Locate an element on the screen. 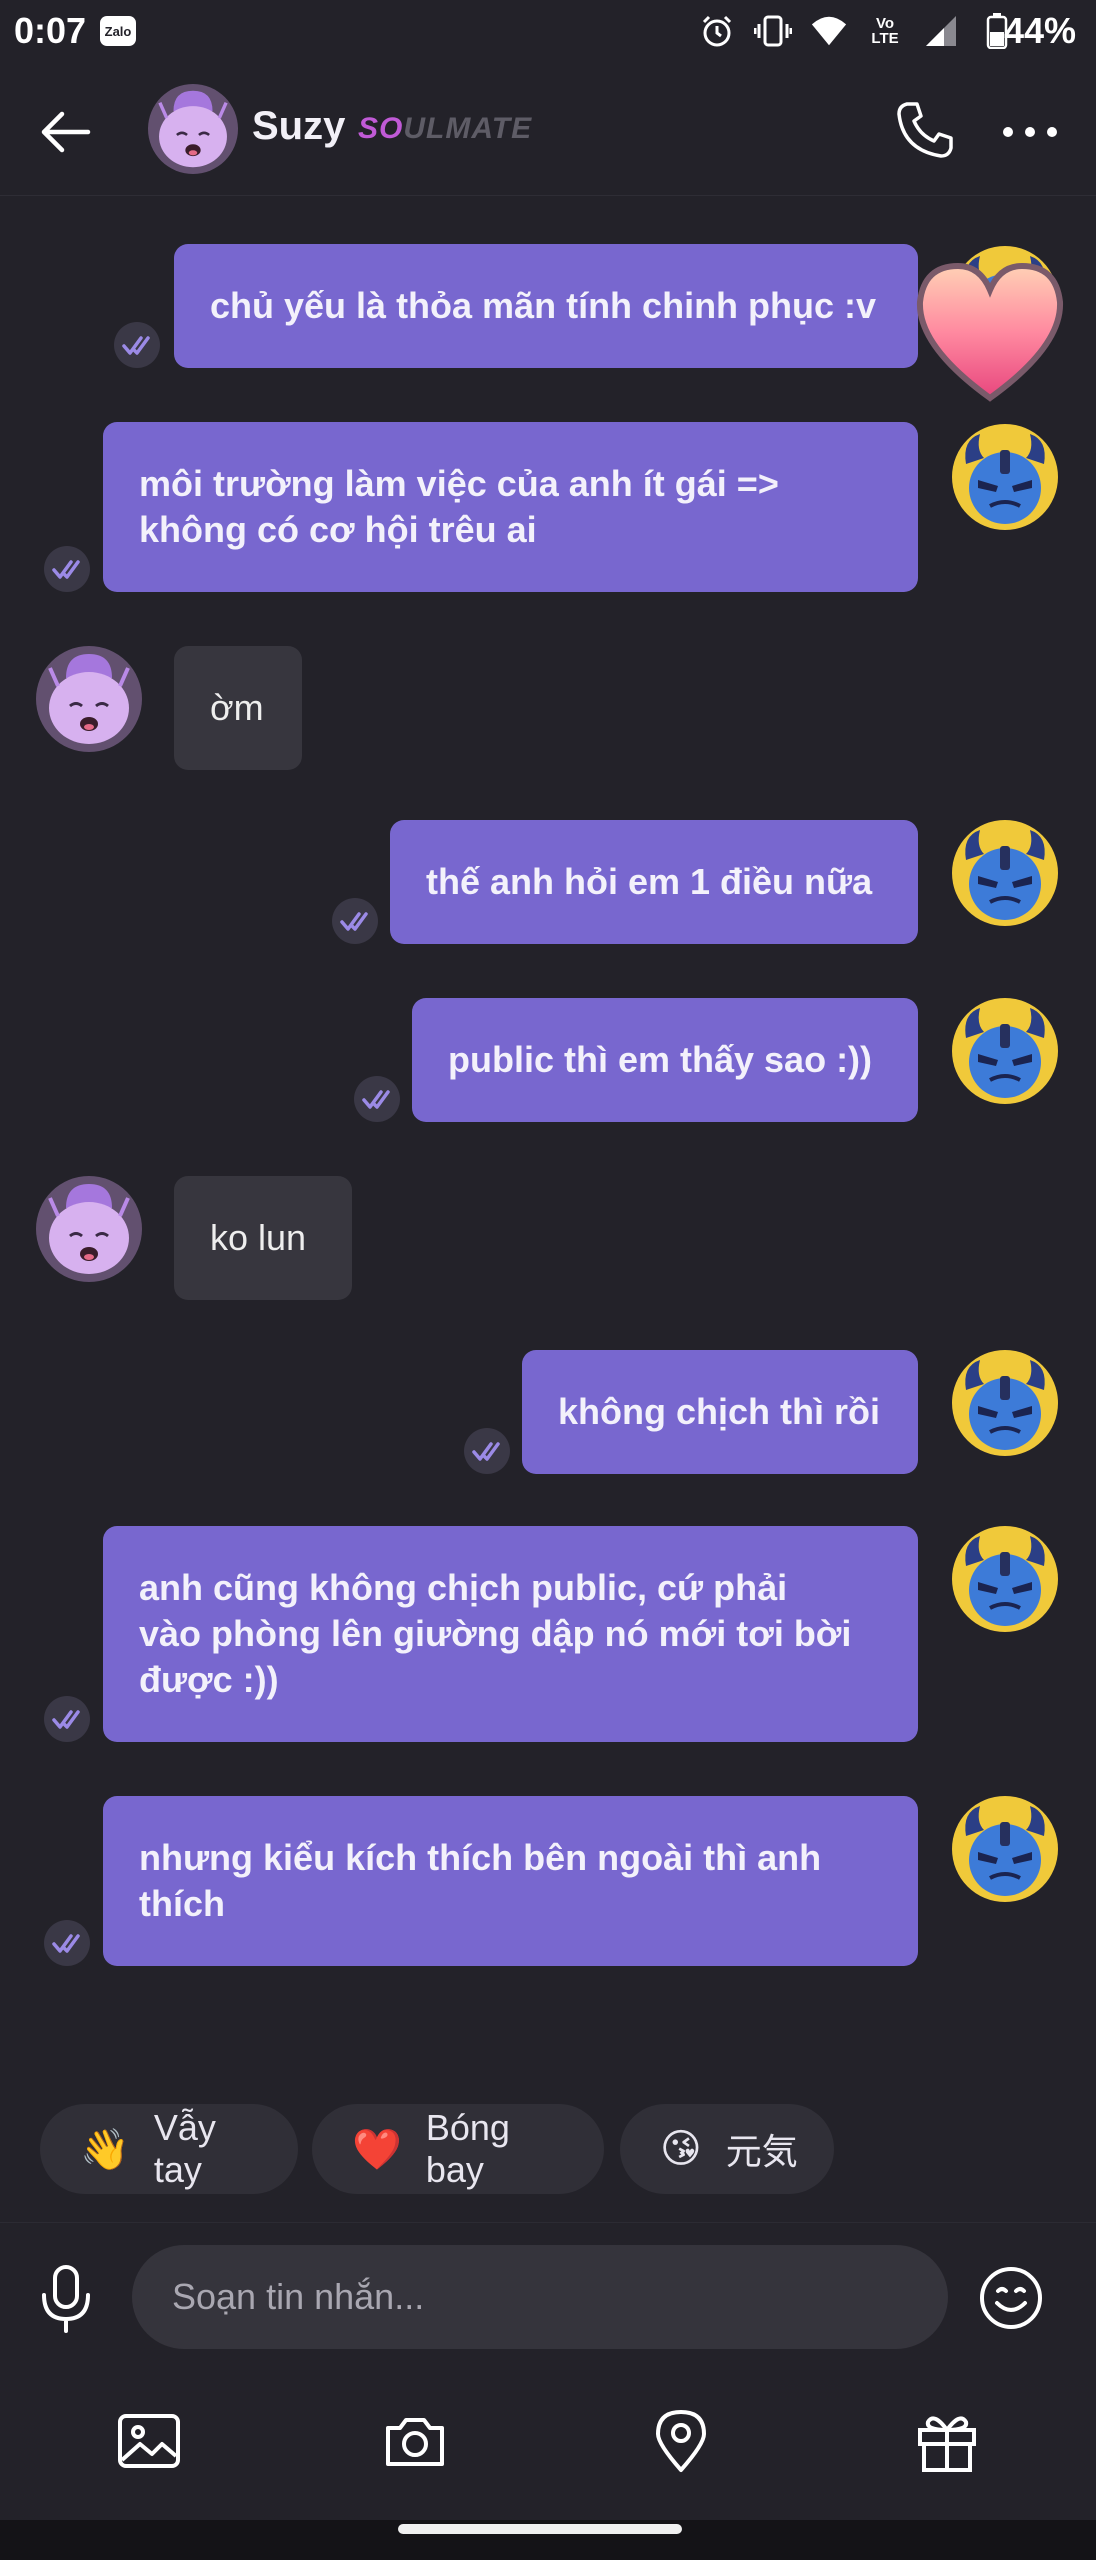 The width and height of the screenshot is (1096, 2560). kiss-face-icon: 😘 is located at coordinates (681, 2149).